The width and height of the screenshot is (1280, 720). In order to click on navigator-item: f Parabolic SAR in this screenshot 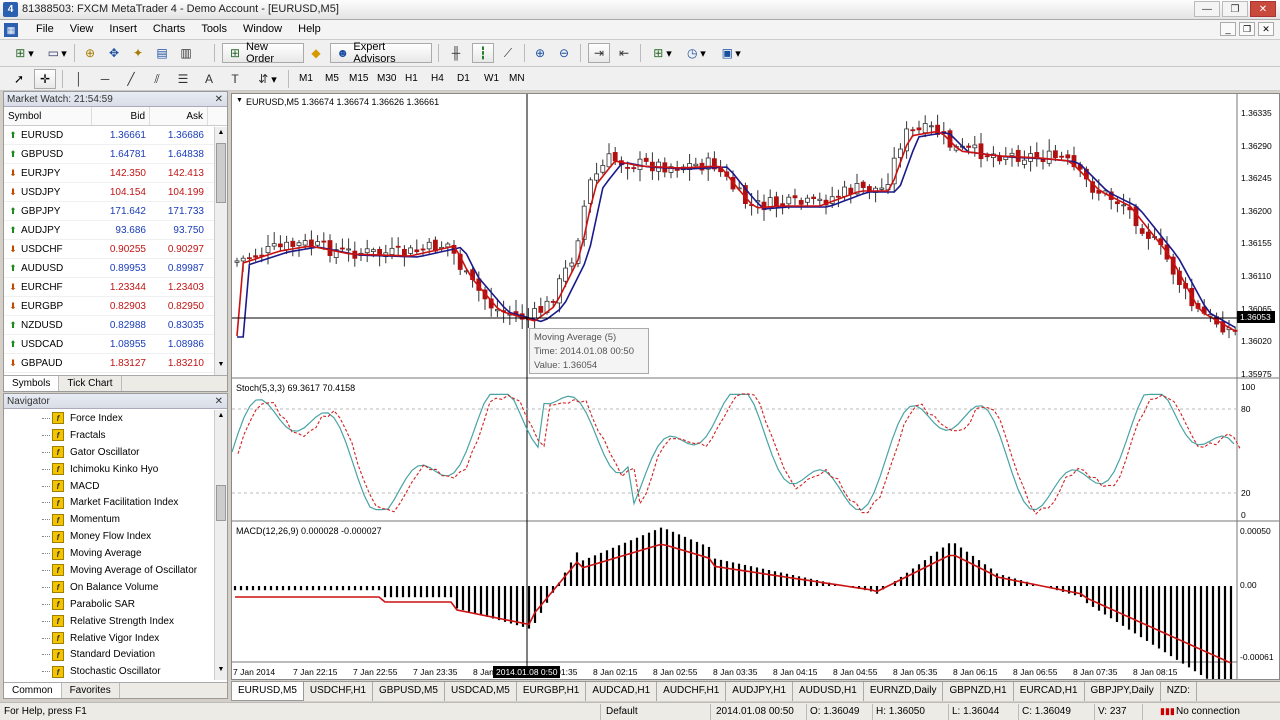, I will do `click(115, 604)`.